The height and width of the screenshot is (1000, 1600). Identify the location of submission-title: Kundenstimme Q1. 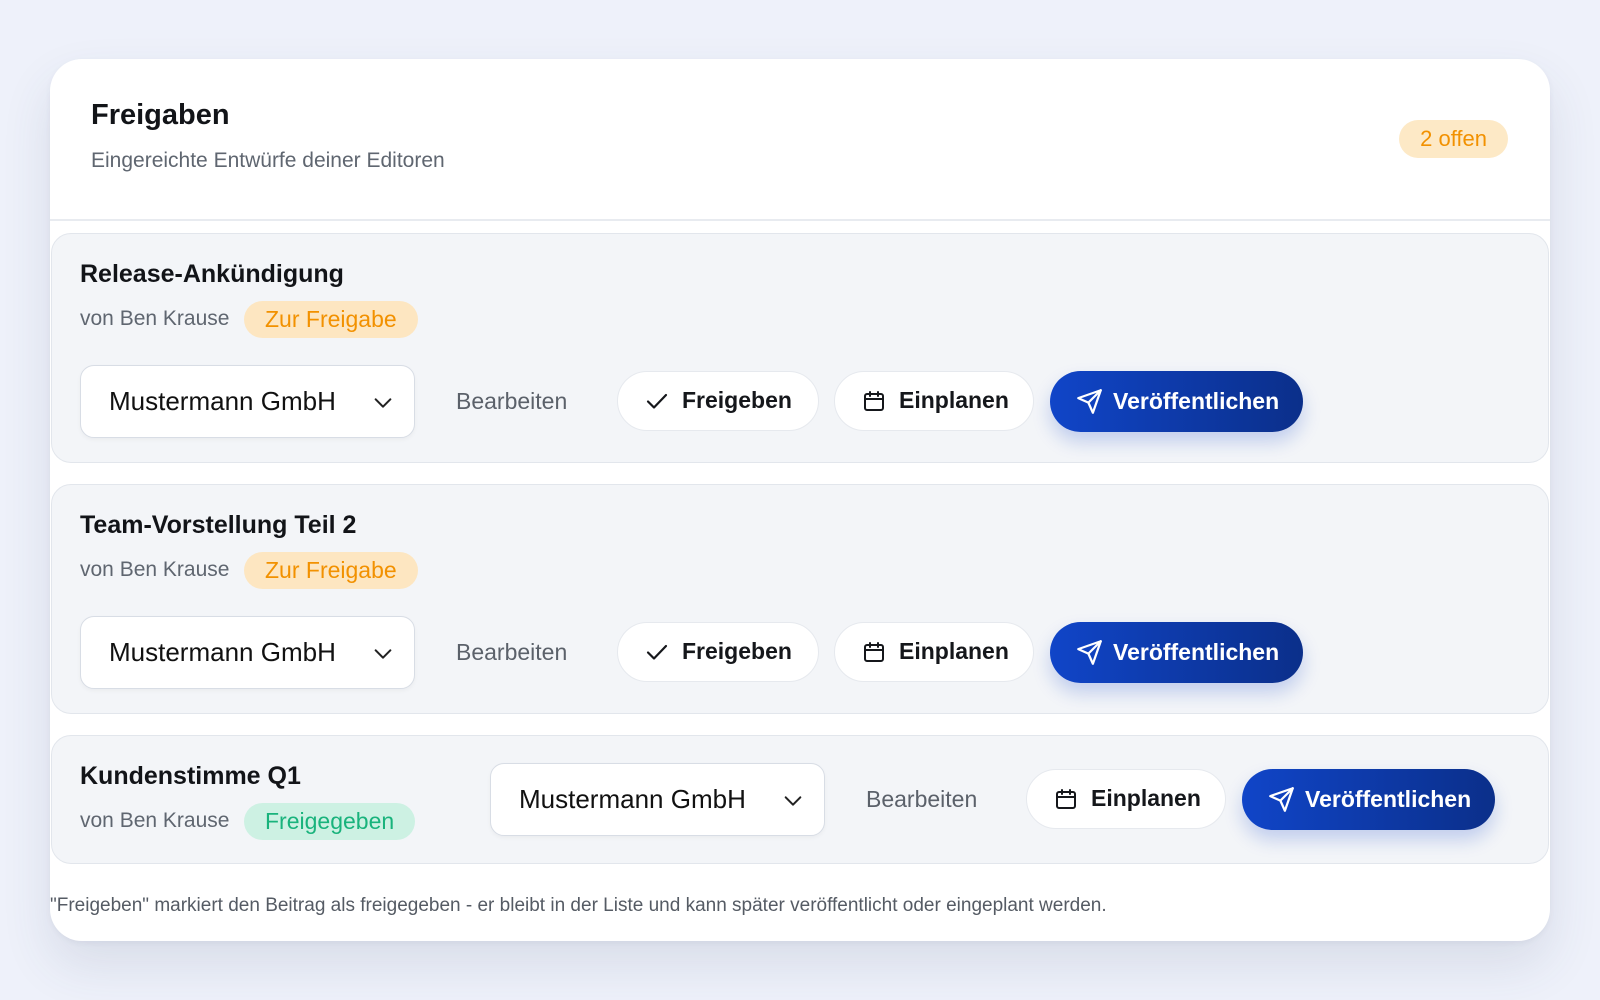
(190, 776).